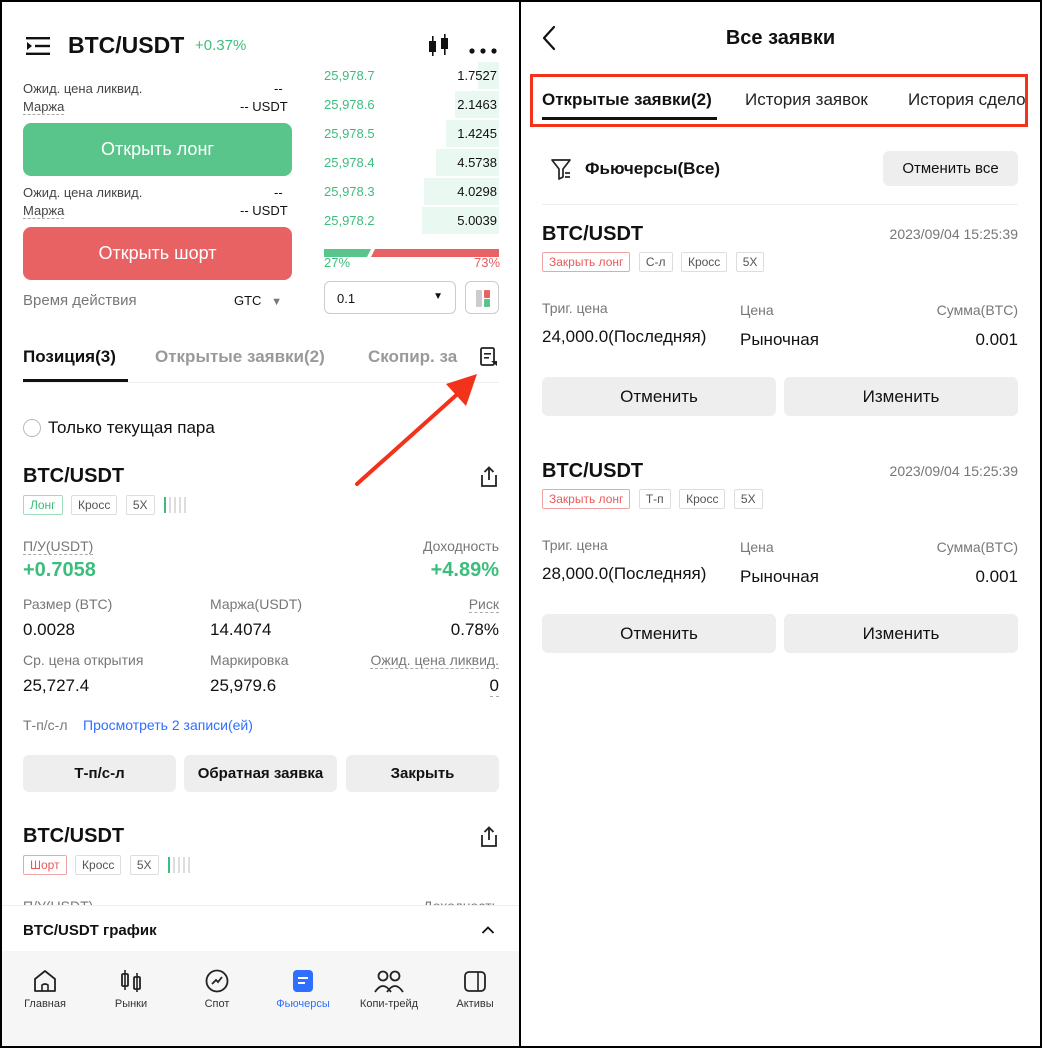 The image size is (1042, 1048). What do you see at coordinates (260, 773) in the screenshot?
I see `reverse-order-button: Обратная заявка` at bounding box center [260, 773].